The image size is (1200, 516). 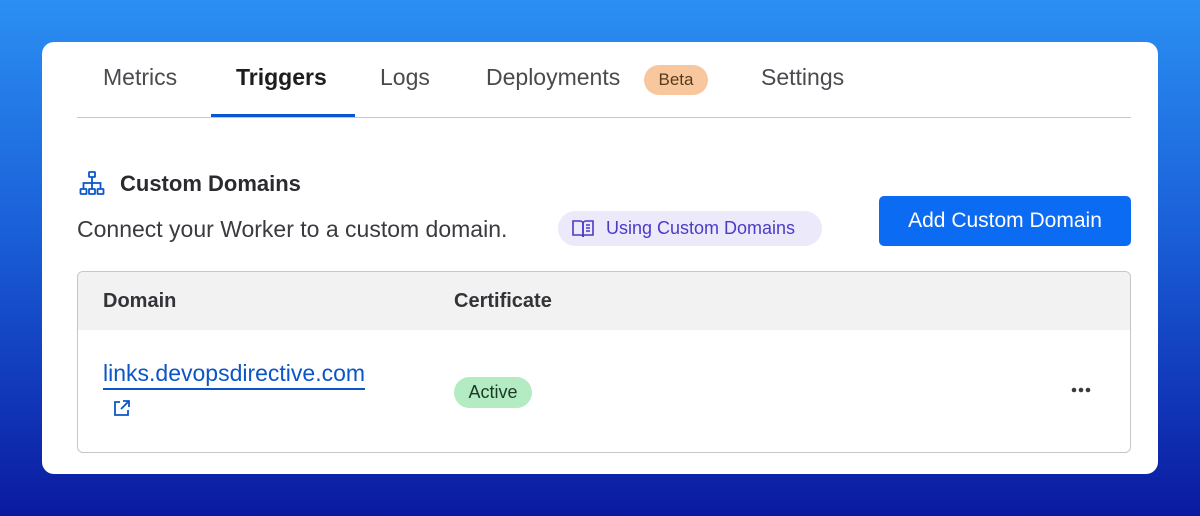 What do you see at coordinates (283, 115) in the screenshot?
I see `active-tab-indicator` at bounding box center [283, 115].